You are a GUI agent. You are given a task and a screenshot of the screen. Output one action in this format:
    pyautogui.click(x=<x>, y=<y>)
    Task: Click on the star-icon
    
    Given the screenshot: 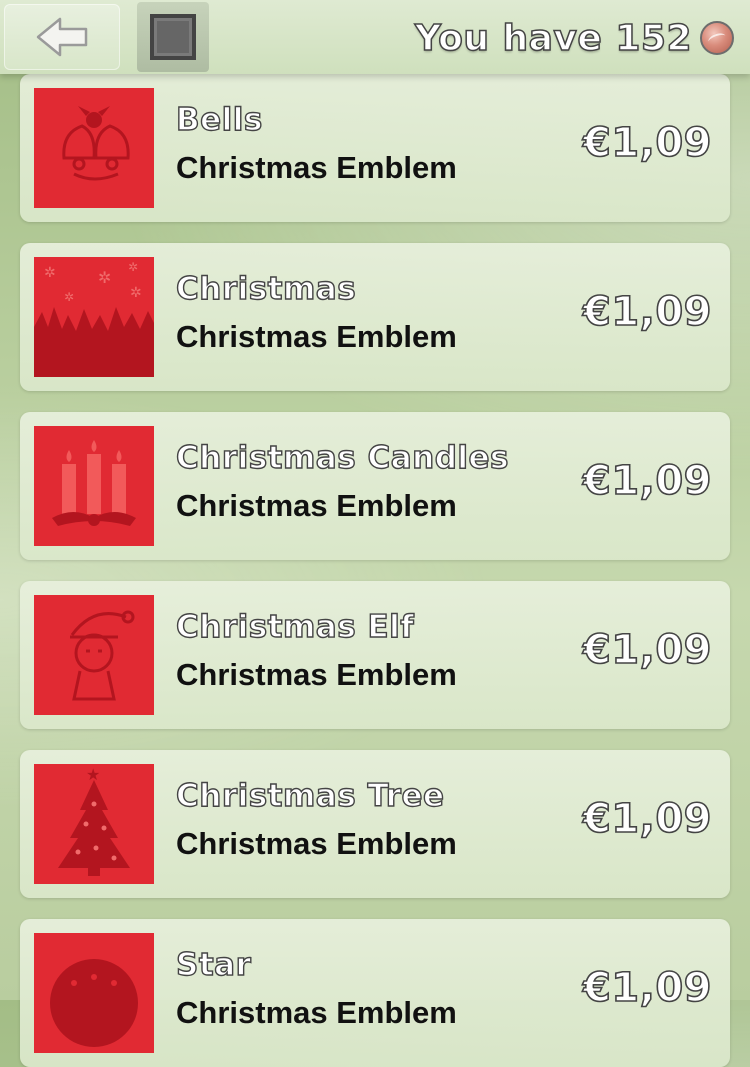 What is the action you would take?
    pyautogui.click(x=94, y=993)
    